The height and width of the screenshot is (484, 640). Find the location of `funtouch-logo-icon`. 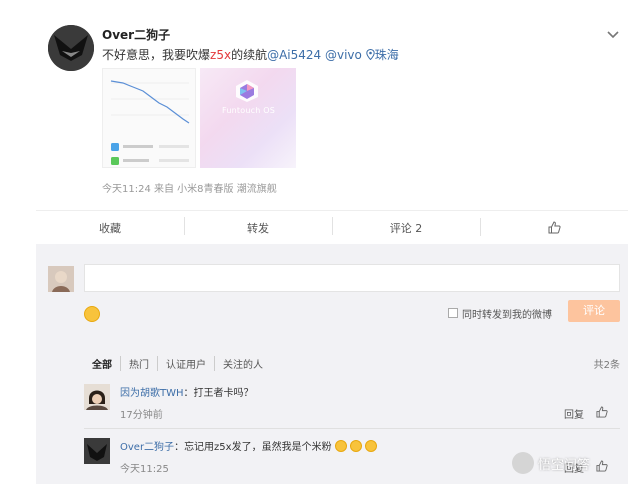

funtouch-logo-icon is located at coordinates (247, 91).